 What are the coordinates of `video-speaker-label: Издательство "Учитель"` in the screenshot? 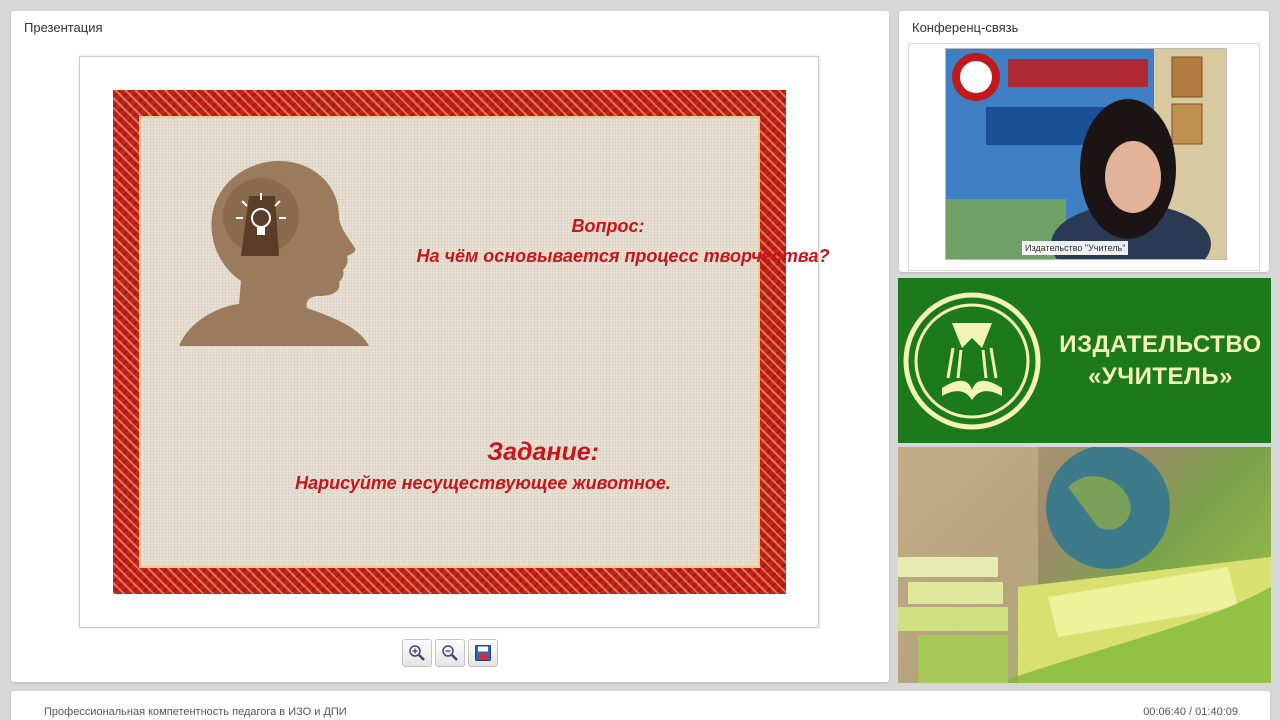 It's located at (1075, 248).